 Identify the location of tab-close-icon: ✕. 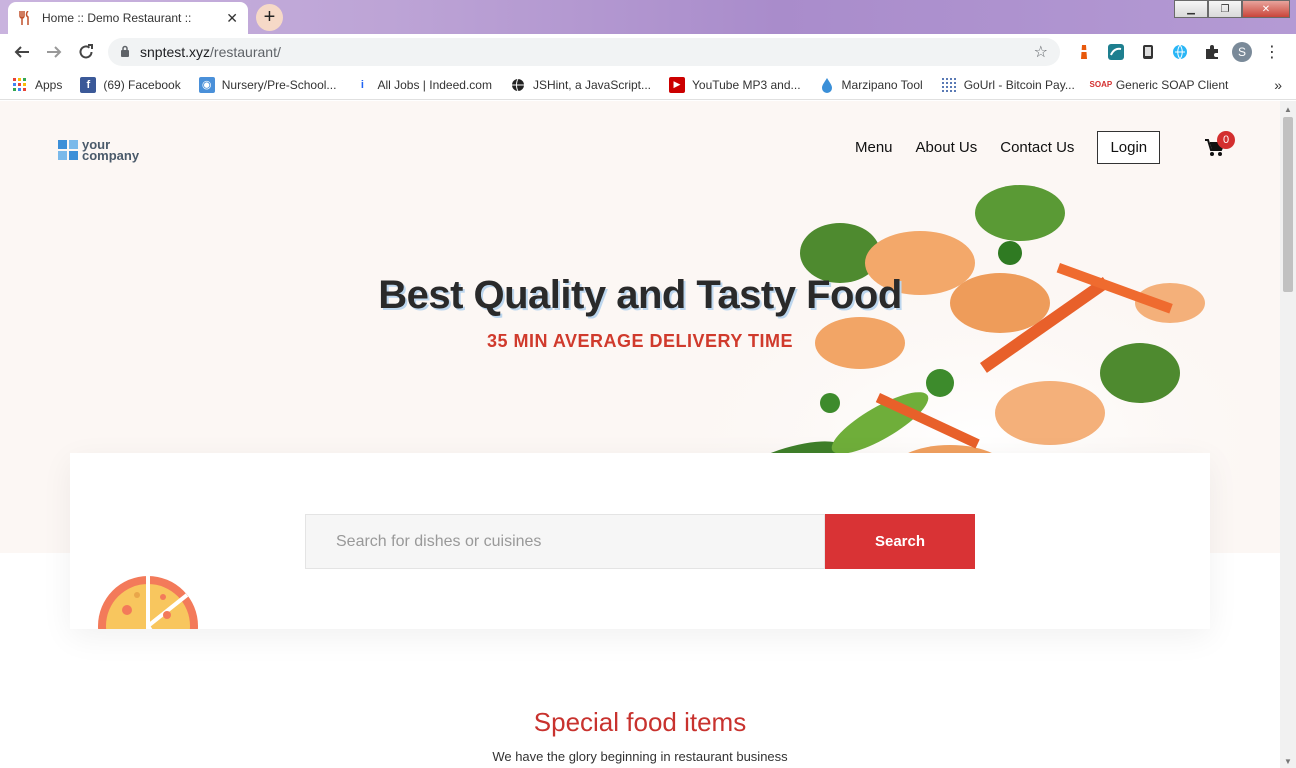
(232, 18).